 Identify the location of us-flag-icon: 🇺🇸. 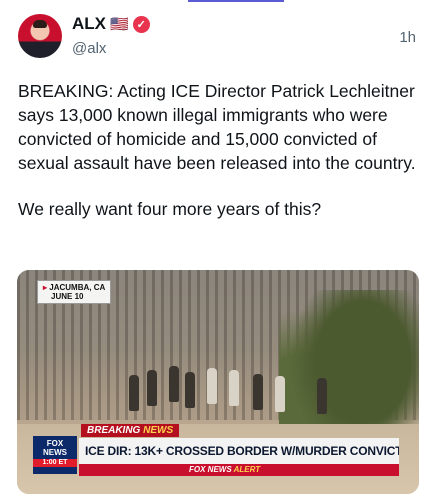
(119, 24).